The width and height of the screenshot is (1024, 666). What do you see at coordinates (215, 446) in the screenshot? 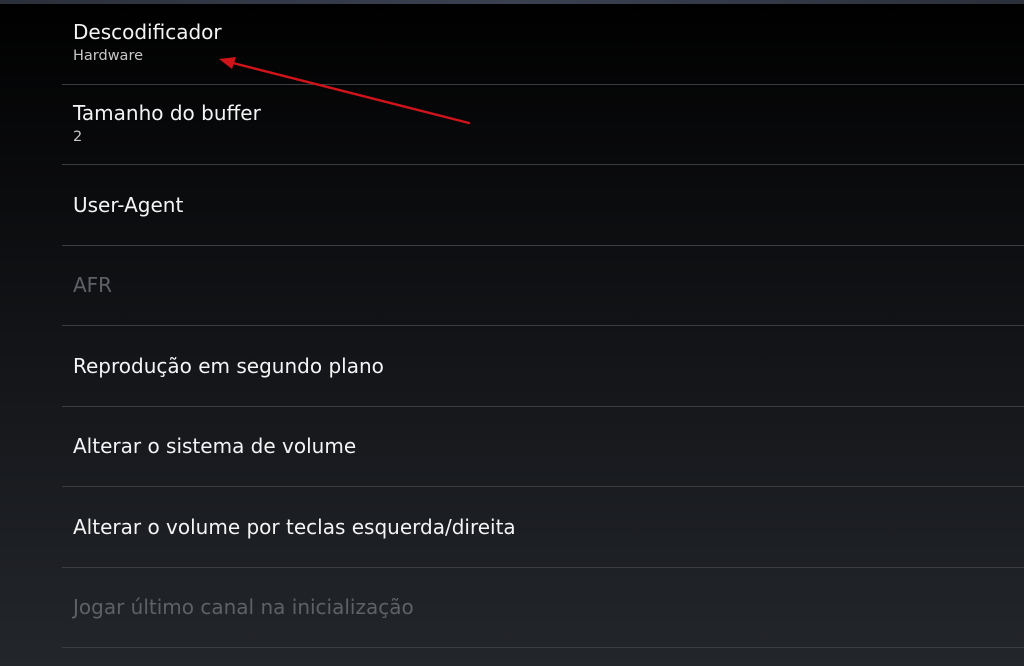
I see `setting-title: Alterar o sistema de volume` at bounding box center [215, 446].